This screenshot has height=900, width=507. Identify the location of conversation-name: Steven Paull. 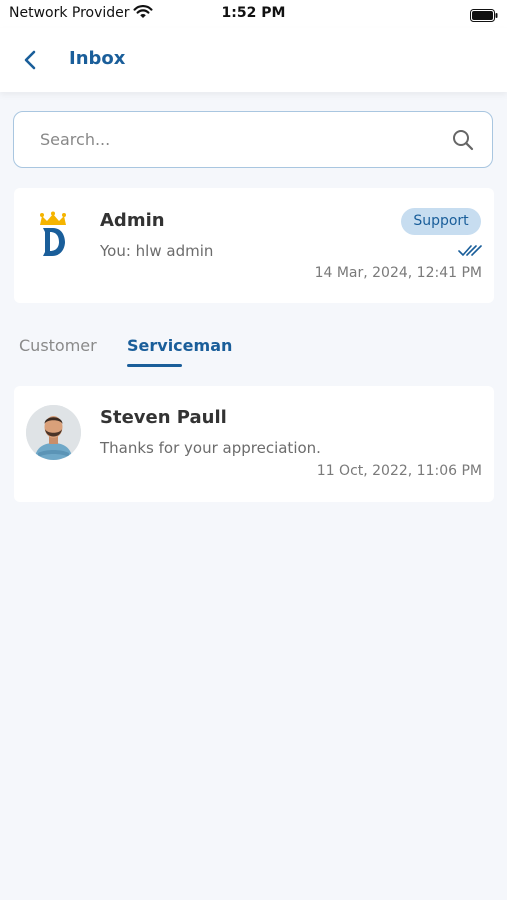
(163, 417).